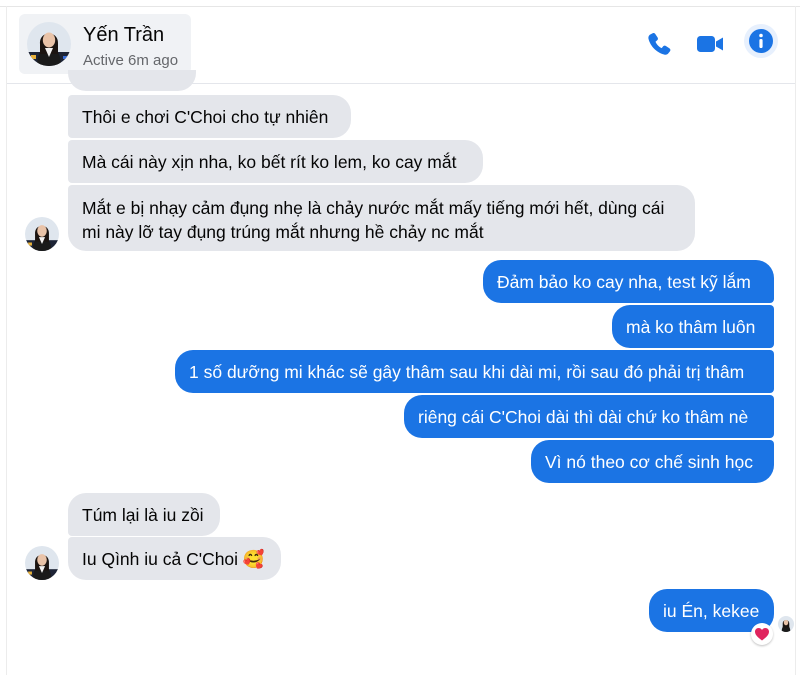 The image size is (800, 675). I want to click on message-text: iu Én, kekee, so click(711, 611).